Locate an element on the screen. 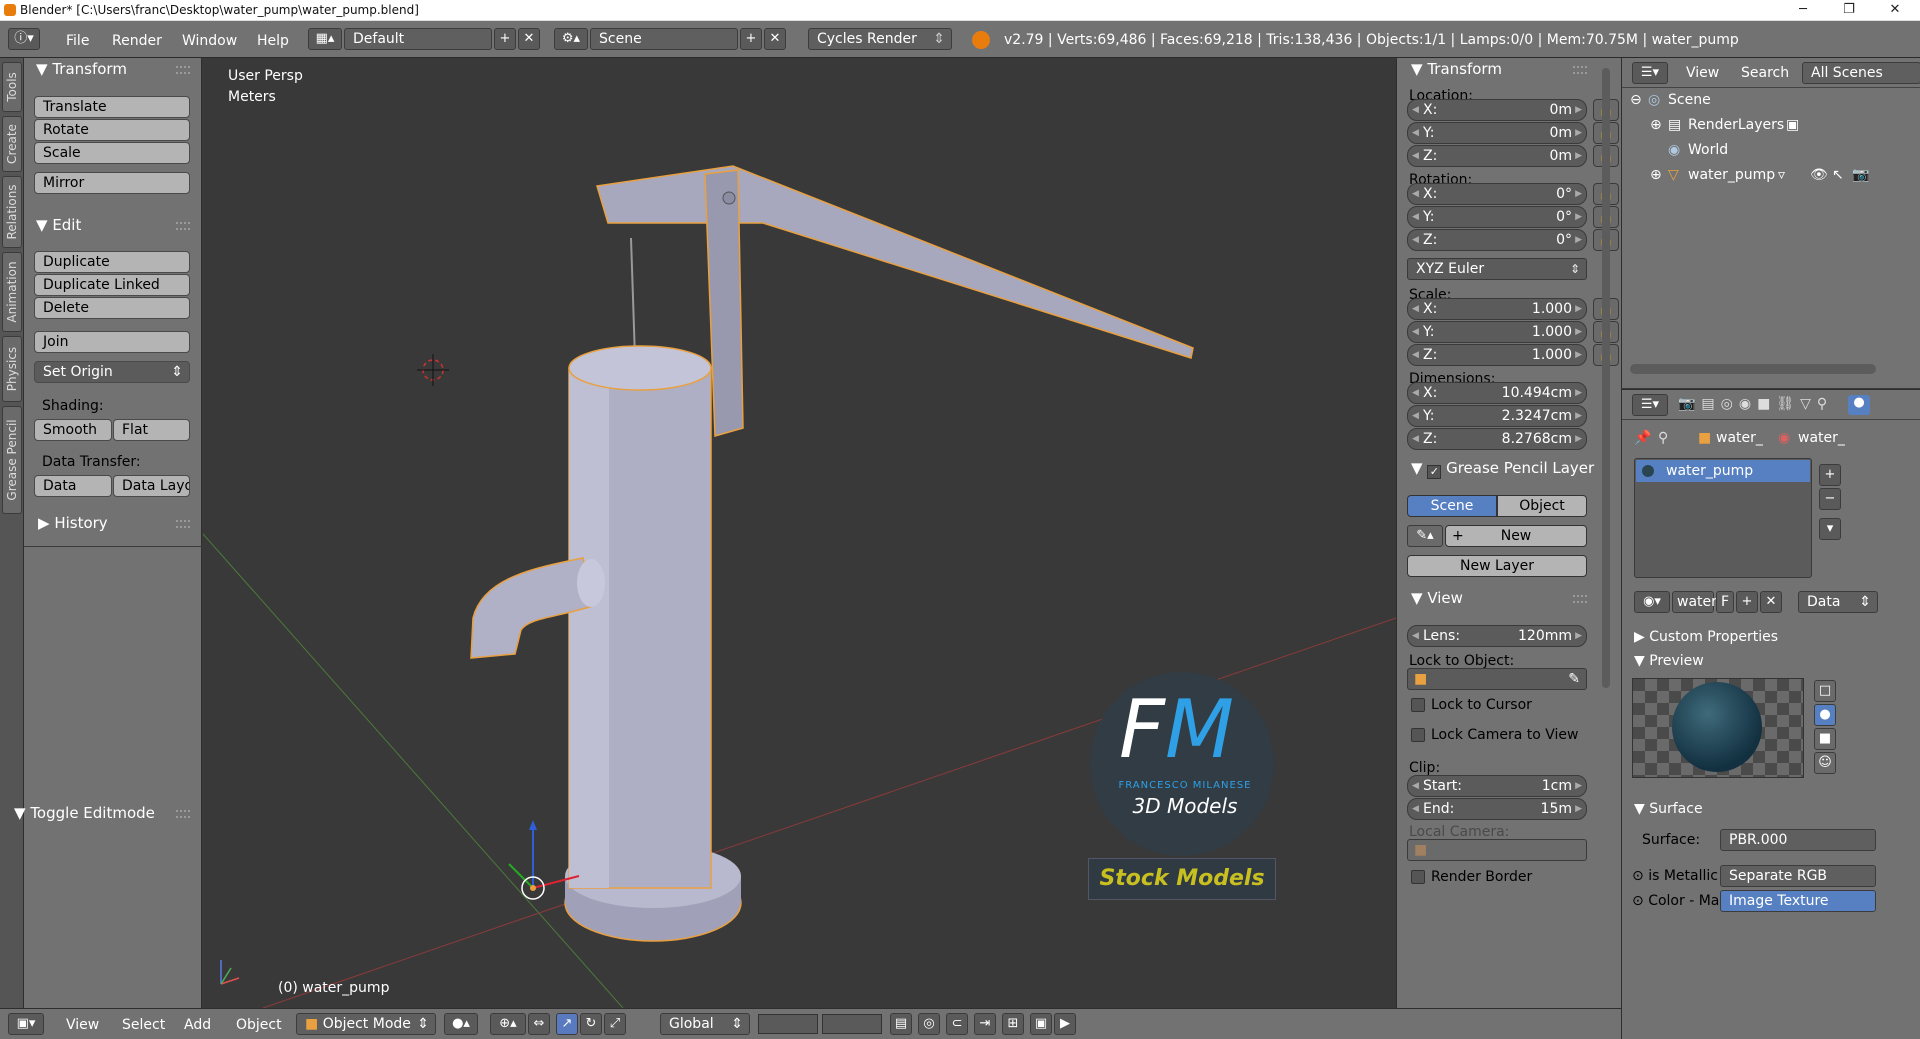  outliner-editor-icon: ☰▾ is located at coordinates (1650, 73).